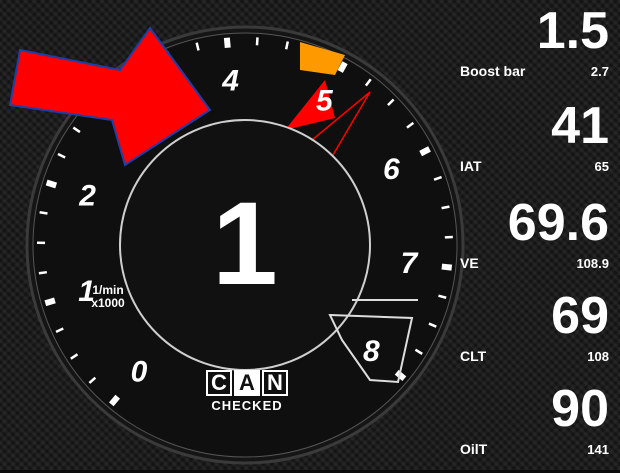  I want to click on metric-boost: 1.5 Boost bar 2.7, so click(535, 50).